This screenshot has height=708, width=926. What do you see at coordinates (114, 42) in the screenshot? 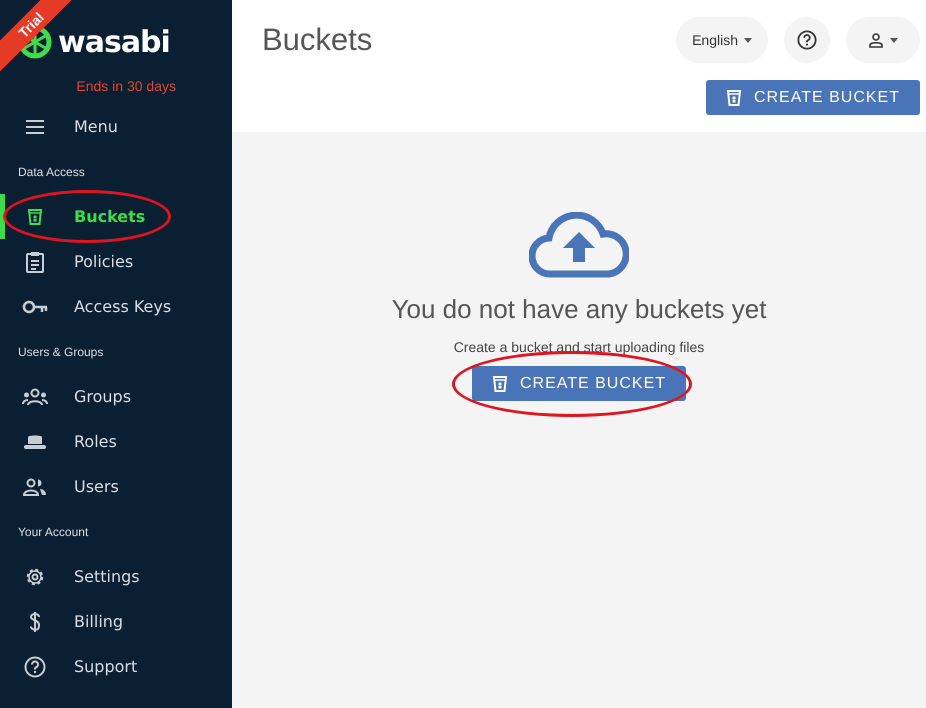
I see `logo-text: wasabi` at bounding box center [114, 42].